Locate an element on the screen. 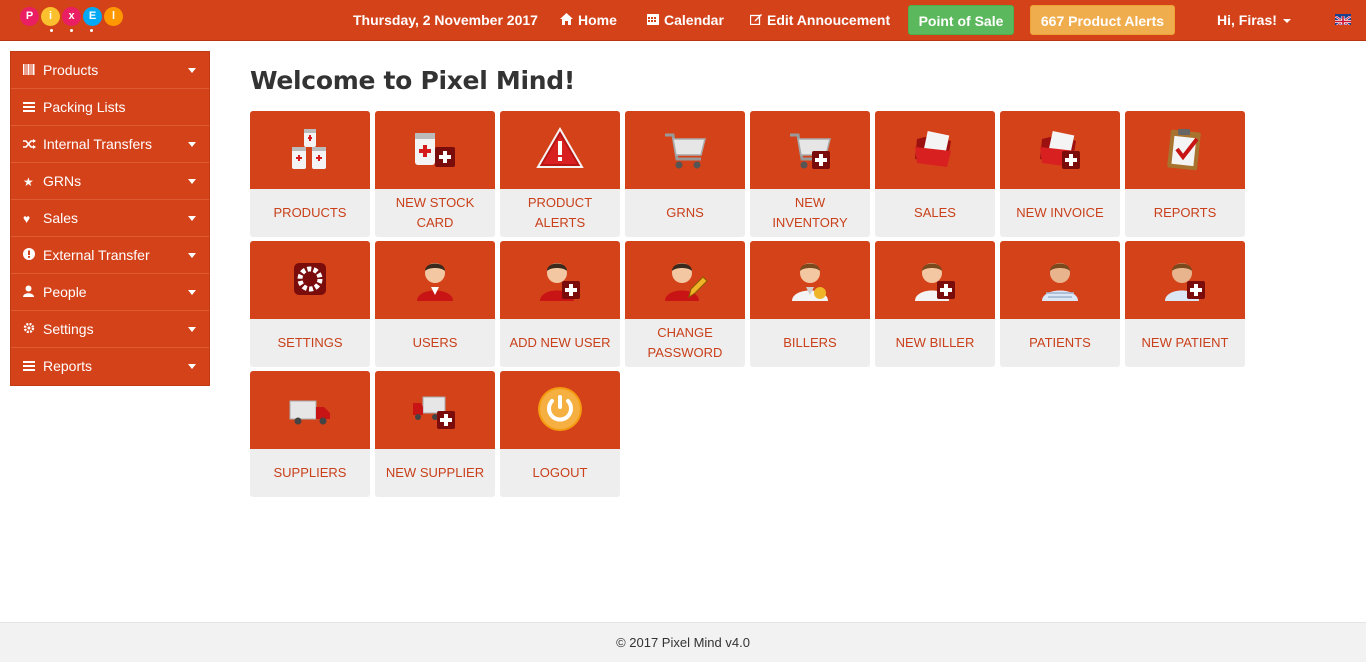 This screenshot has height=663, width=1366. tile-label: PRODUCT ALERTS is located at coordinates (560, 212).